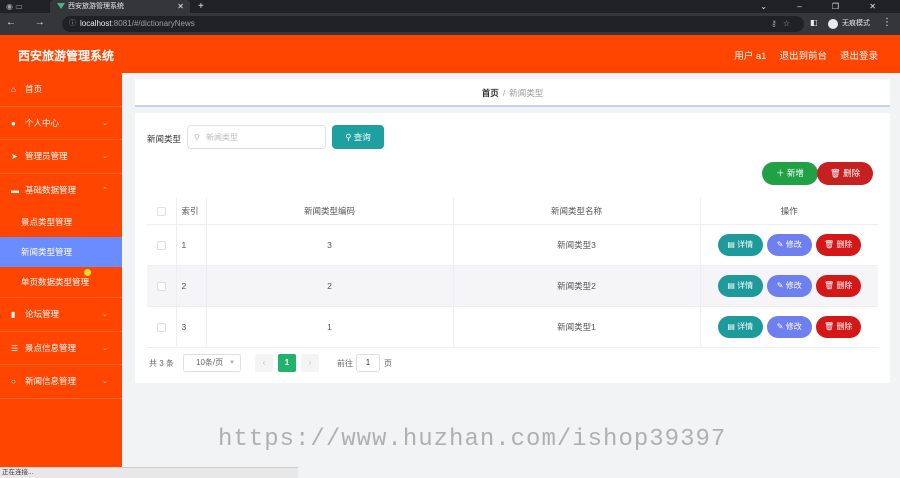  What do you see at coordinates (13, 89) in the screenshot?
I see `home-icon: ⌂` at bounding box center [13, 89].